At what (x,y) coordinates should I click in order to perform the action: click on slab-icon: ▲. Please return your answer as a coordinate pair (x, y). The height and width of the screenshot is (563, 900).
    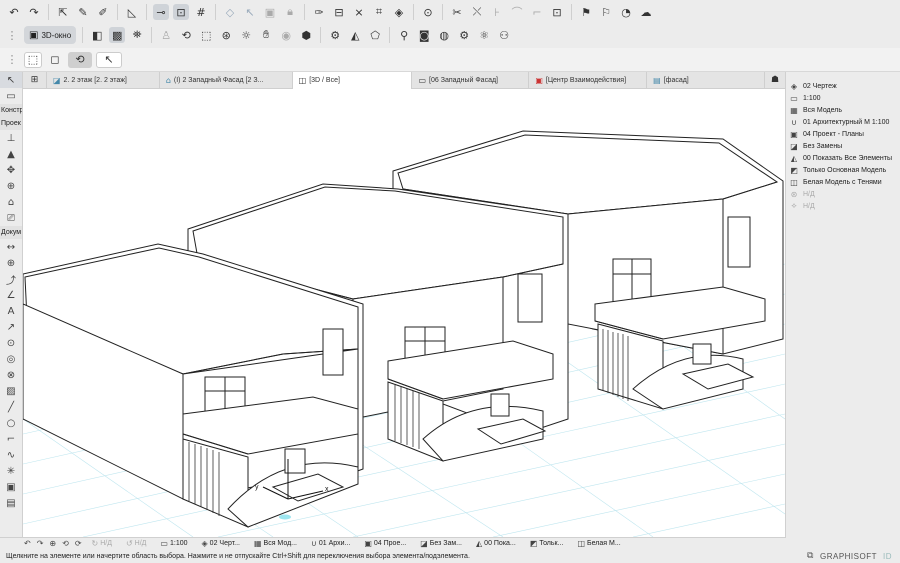
    Looking at the image, I should click on (11, 154).